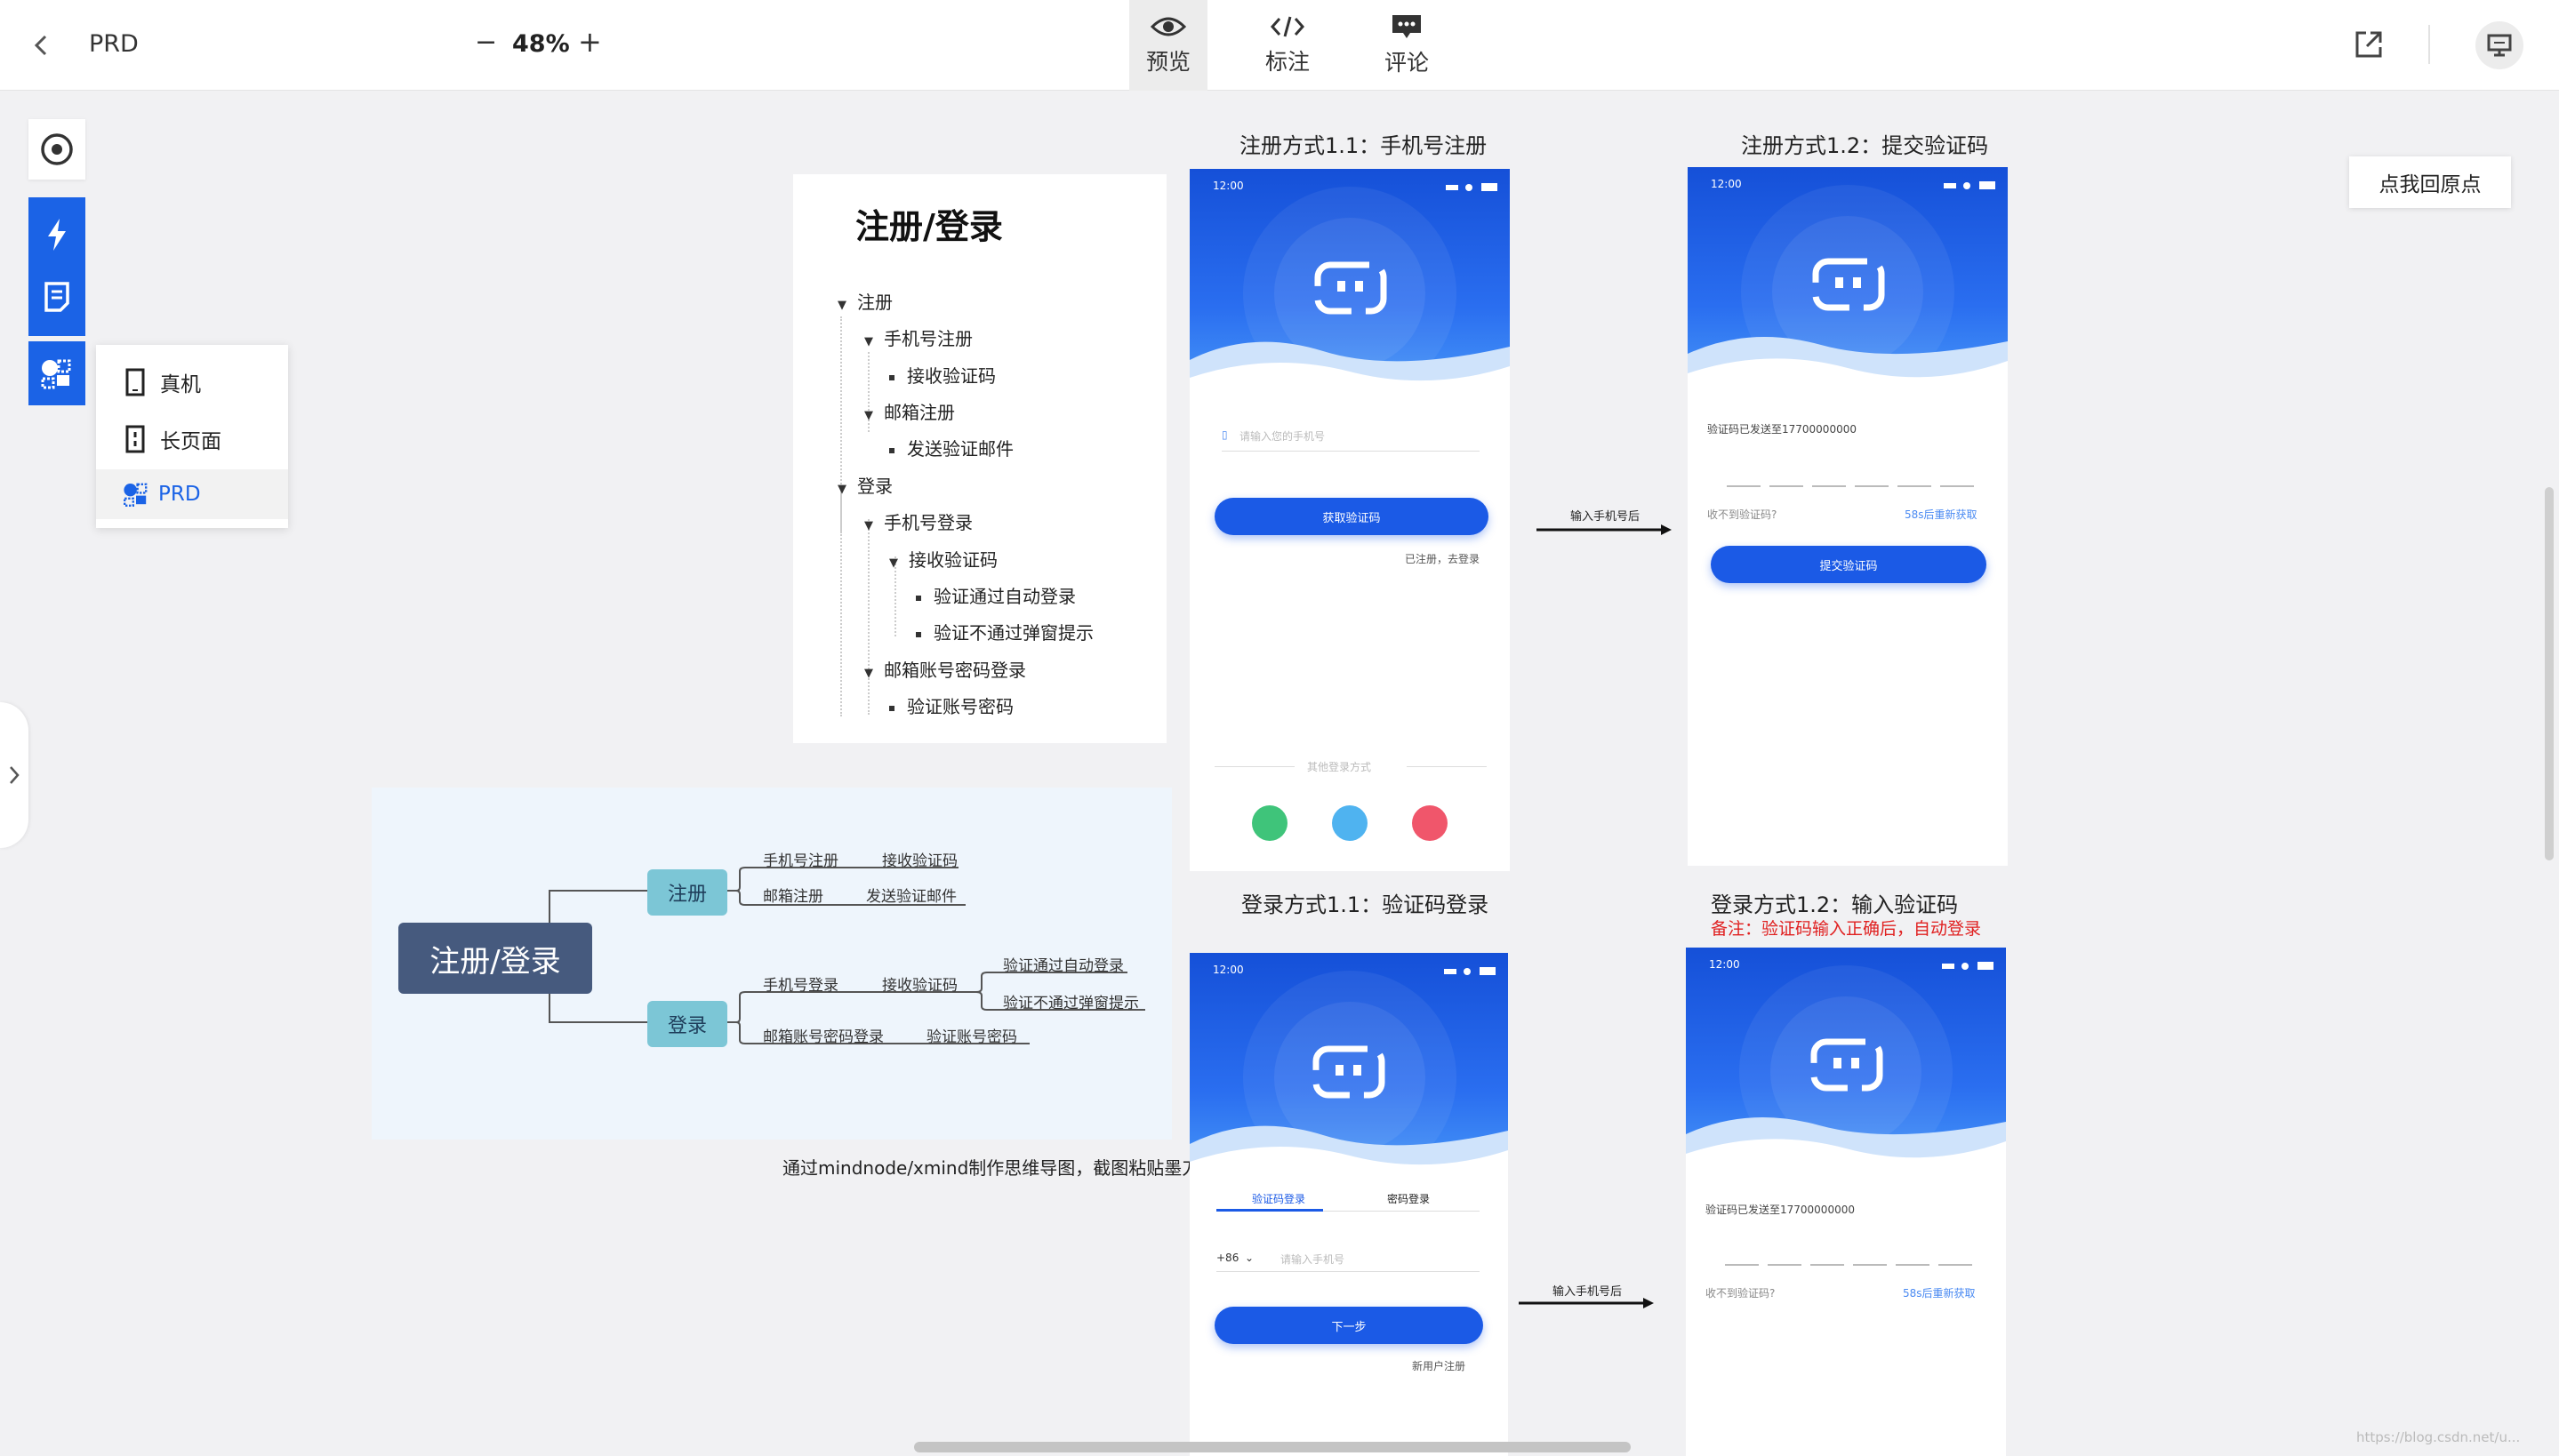  Describe the element at coordinates (1063, 966) in the screenshot. I see `mindmap-leaf: 验证通过自动登录` at that location.